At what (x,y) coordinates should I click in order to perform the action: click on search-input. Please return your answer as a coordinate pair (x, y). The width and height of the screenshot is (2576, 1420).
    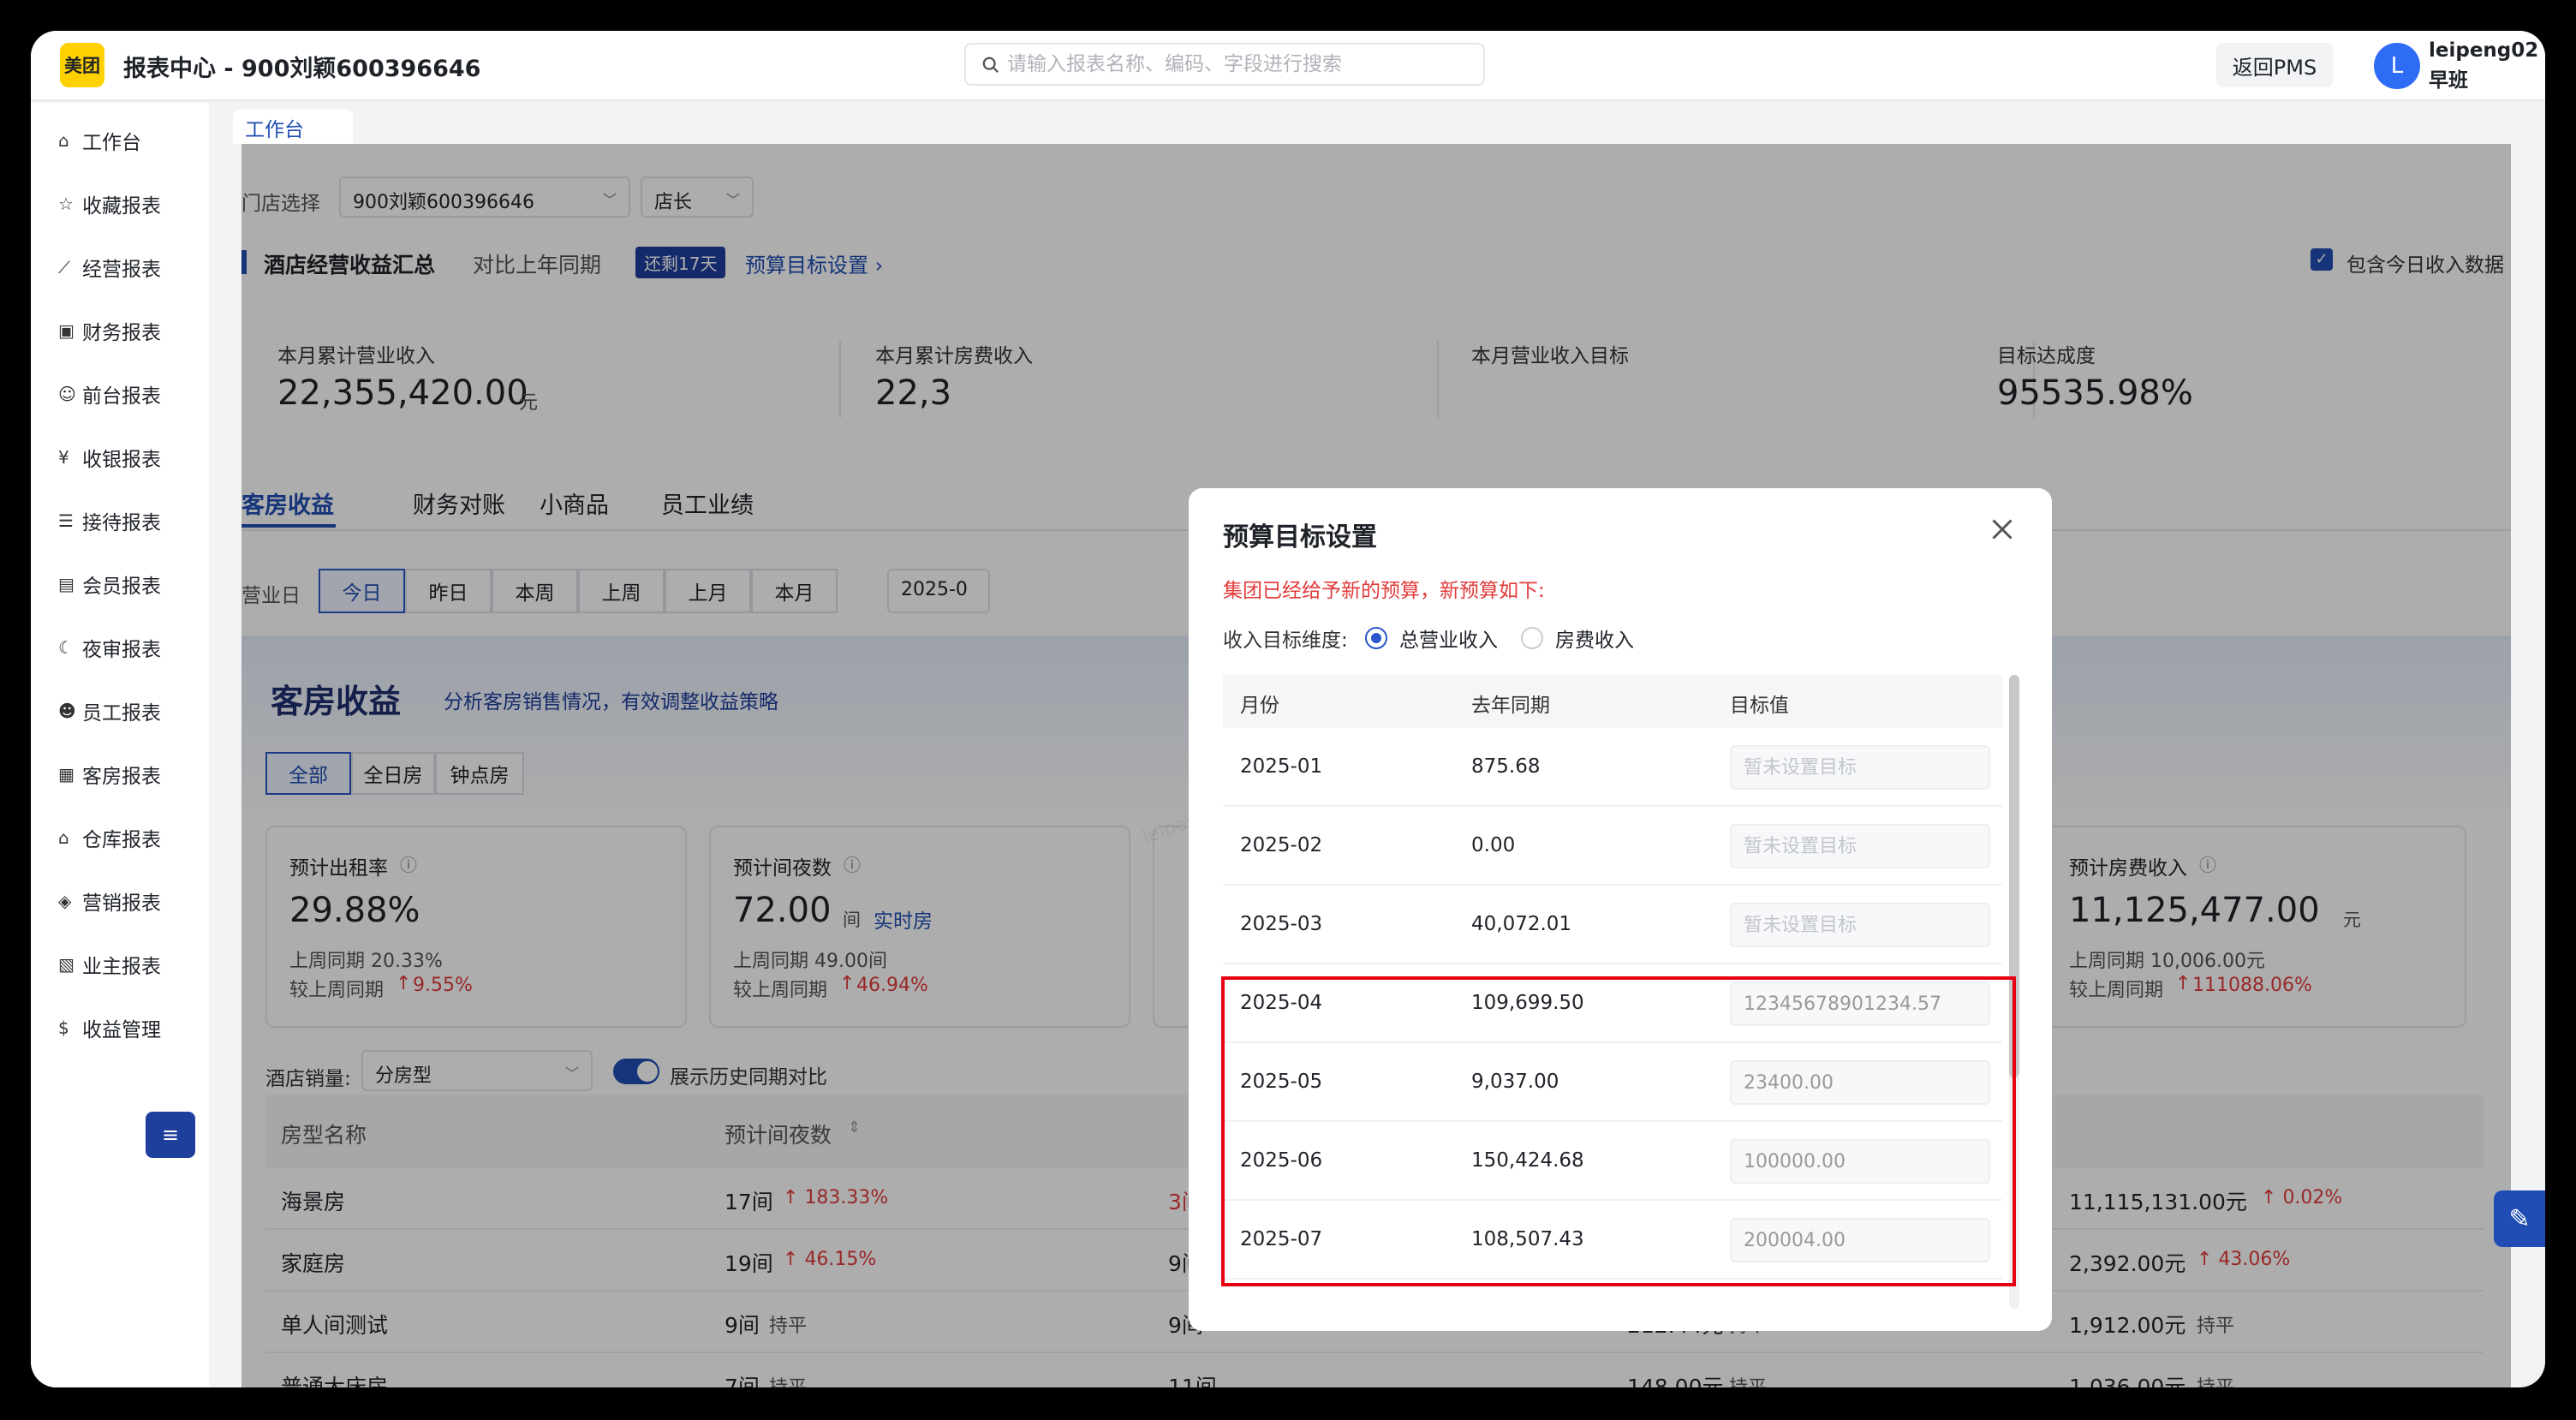
    Looking at the image, I should click on (1238, 64).